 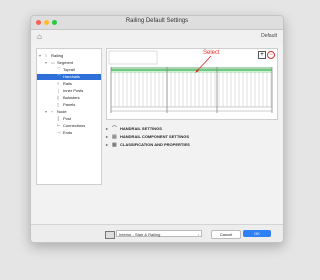 I want to click on section-label: HANDRAIL COMPONENT SETTINGS, so click(x=155, y=136).